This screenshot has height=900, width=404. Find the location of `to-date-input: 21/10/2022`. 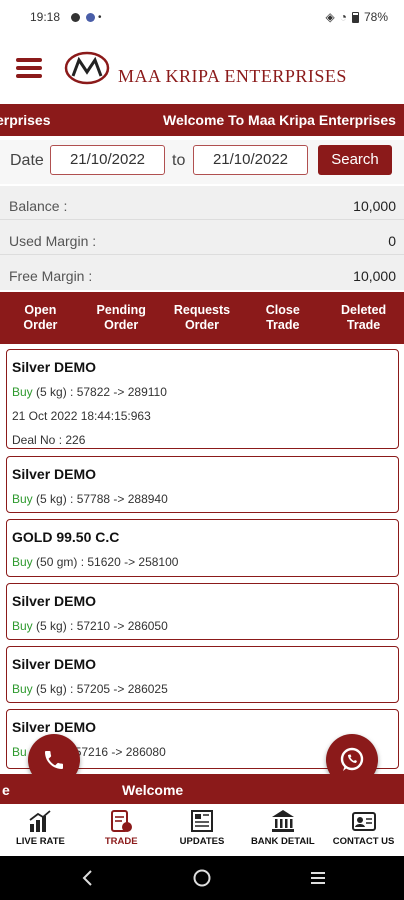

to-date-input: 21/10/2022 is located at coordinates (250, 160).